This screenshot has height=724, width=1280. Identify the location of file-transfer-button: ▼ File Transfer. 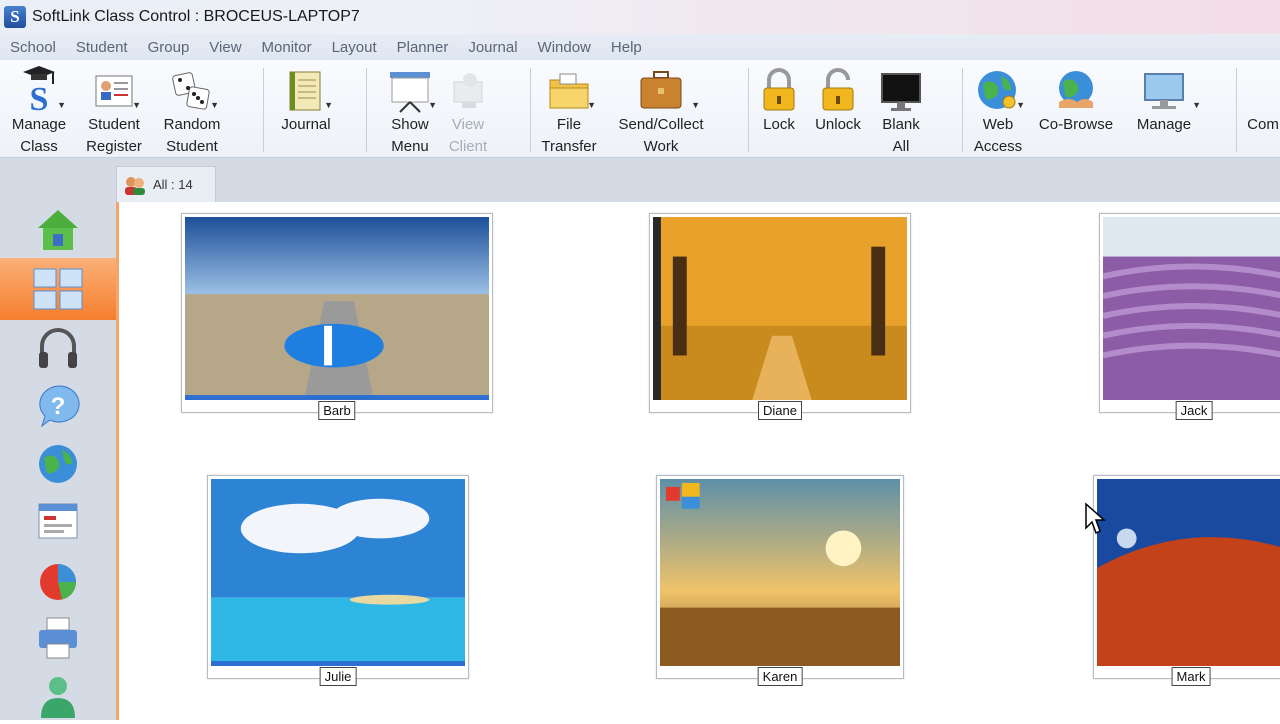
(569, 110).